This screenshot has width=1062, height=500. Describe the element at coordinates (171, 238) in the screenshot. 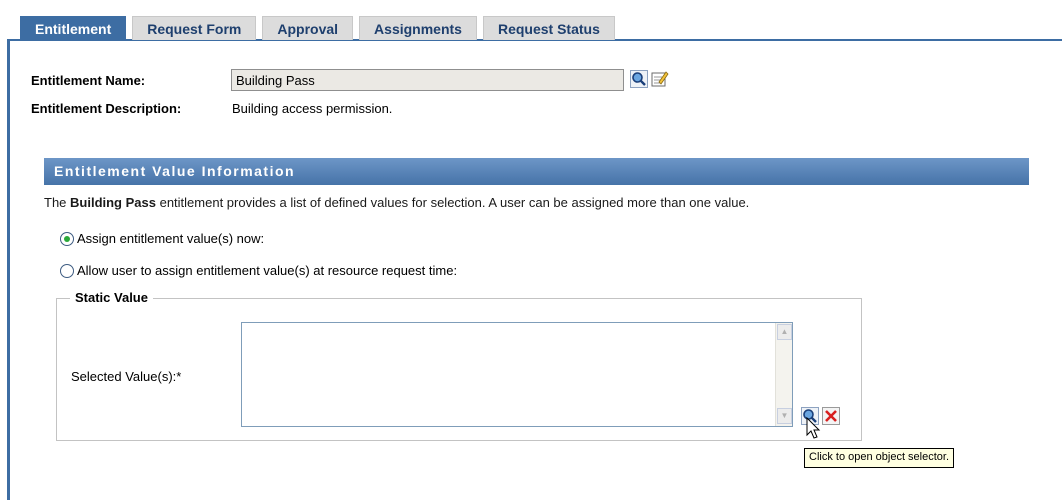

I see `option-assign-now-label: Assign entitlement value(s) now:` at that location.